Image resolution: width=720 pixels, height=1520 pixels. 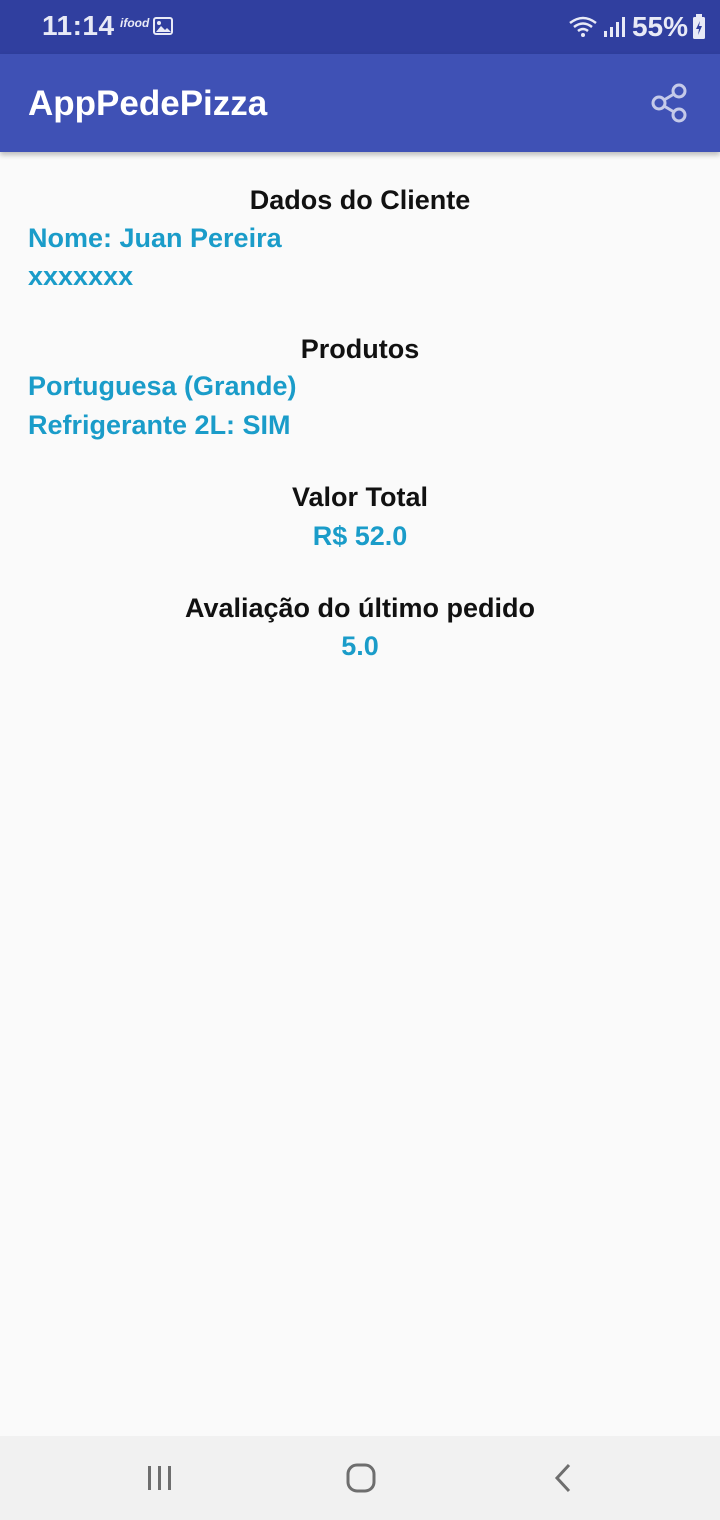 What do you see at coordinates (81, 276) in the screenshot?
I see `customer-phone: xxxxxxx` at bounding box center [81, 276].